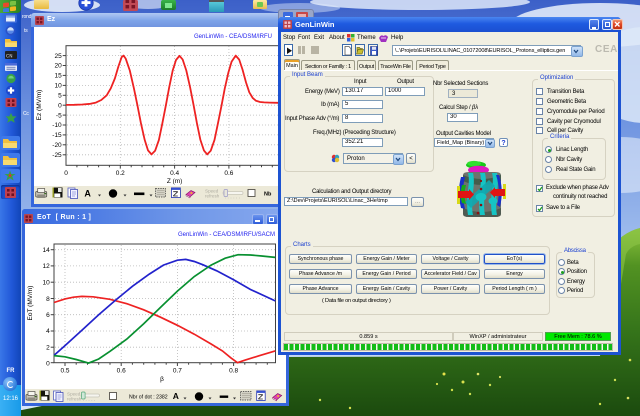 This screenshot has width=640, height=416. What do you see at coordinates (30, 303) in the screenshot?
I see `svg-text: EoT (MV/m)` at bounding box center [30, 303].